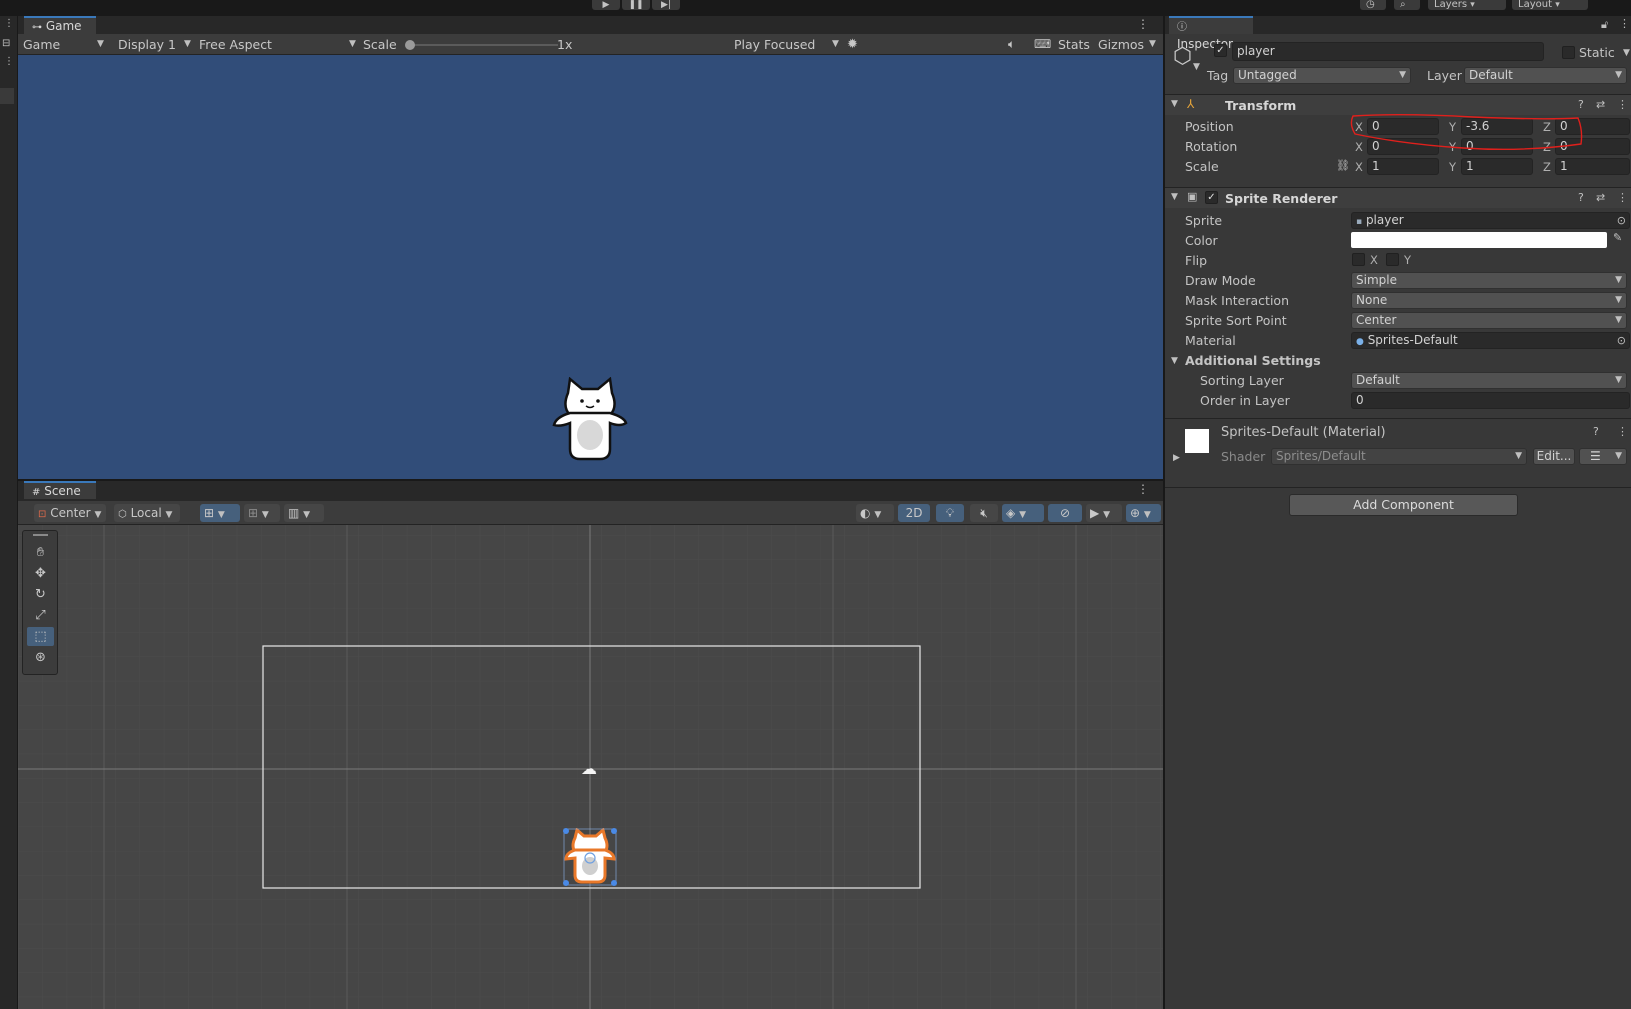 The width and height of the screenshot is (1631, 1009). What do you see at coordinates (262, 513) in the screenshot?
I see `increment-snap-button: ⊞ ▼` at bounding box center [262, 513].